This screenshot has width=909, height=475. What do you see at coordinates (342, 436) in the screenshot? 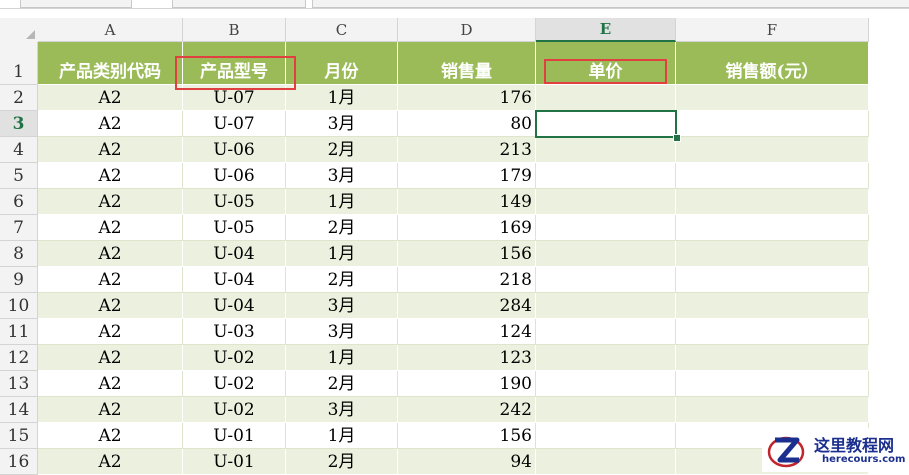
I see `cell-c15: 1月` at bounding box center [342, 436].